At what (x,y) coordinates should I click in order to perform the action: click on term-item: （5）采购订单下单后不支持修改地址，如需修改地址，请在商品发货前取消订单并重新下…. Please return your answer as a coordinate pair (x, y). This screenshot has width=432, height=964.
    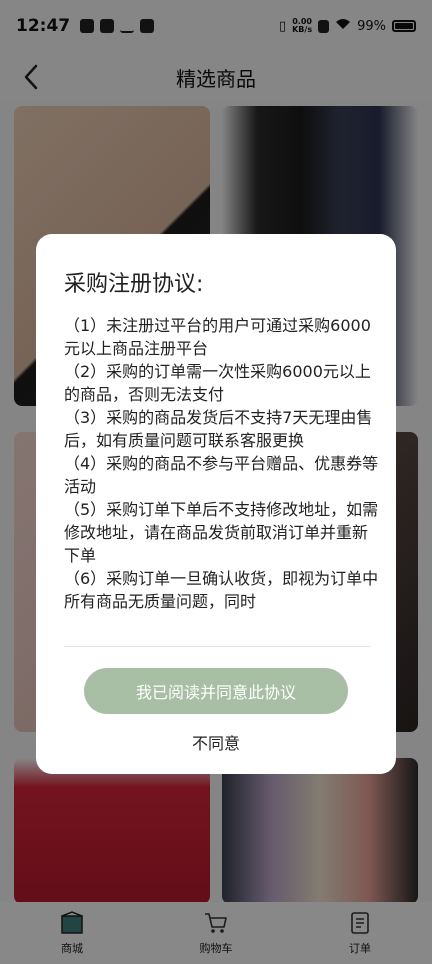
    Looking at the image, I should click on (221, 532).